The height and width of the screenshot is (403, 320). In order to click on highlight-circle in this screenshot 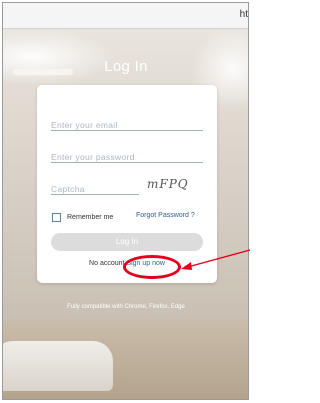, I will do `click(152, 267)`.